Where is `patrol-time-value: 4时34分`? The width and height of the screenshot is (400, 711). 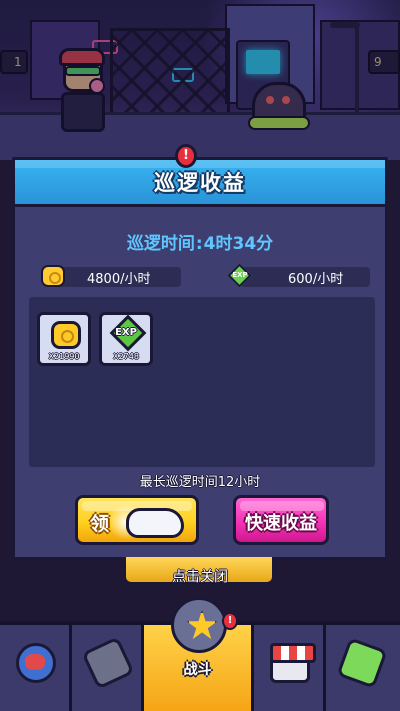 patrol-time-value: 4时34分 is located at coordinates (238, 244).